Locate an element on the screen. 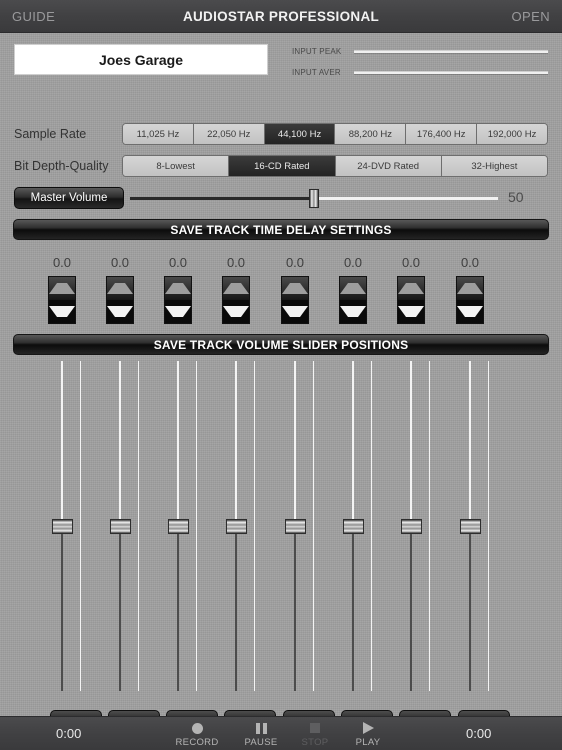 The height and width of the screenshot is (750, 562). master-volume-slider is located at coordinates (314, 198).